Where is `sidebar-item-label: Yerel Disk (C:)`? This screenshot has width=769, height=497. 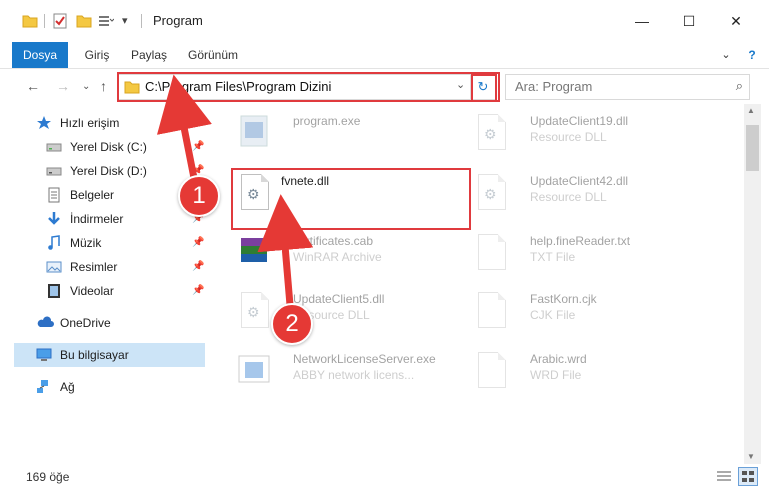
sidebar-item-label: Yerel Disk (C:) is located at coordinates (108, 147).